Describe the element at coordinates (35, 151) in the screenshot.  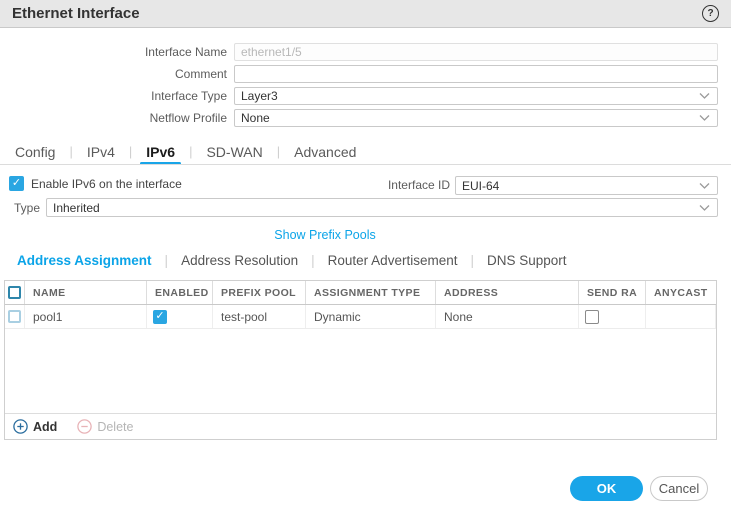
I see `tab-config: Config` at that location.